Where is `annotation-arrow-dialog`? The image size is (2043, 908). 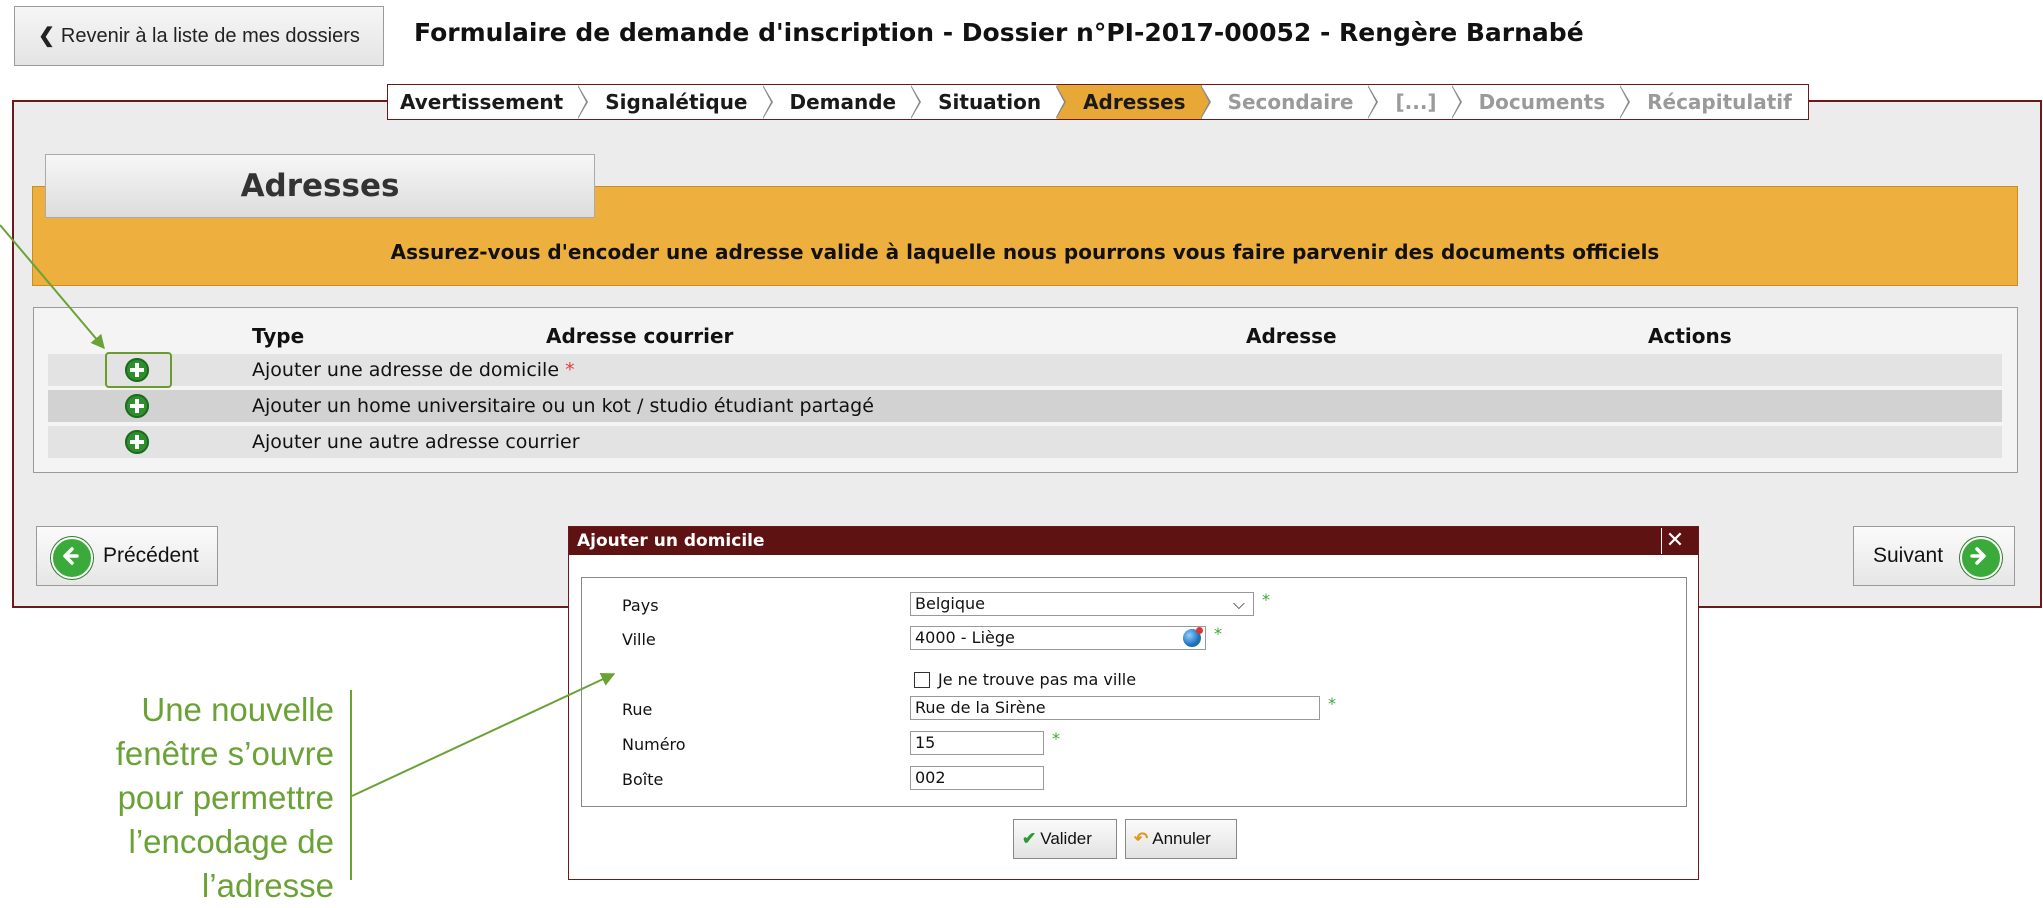 annotation-arrow-dialog is located at coordinates (483, 734).